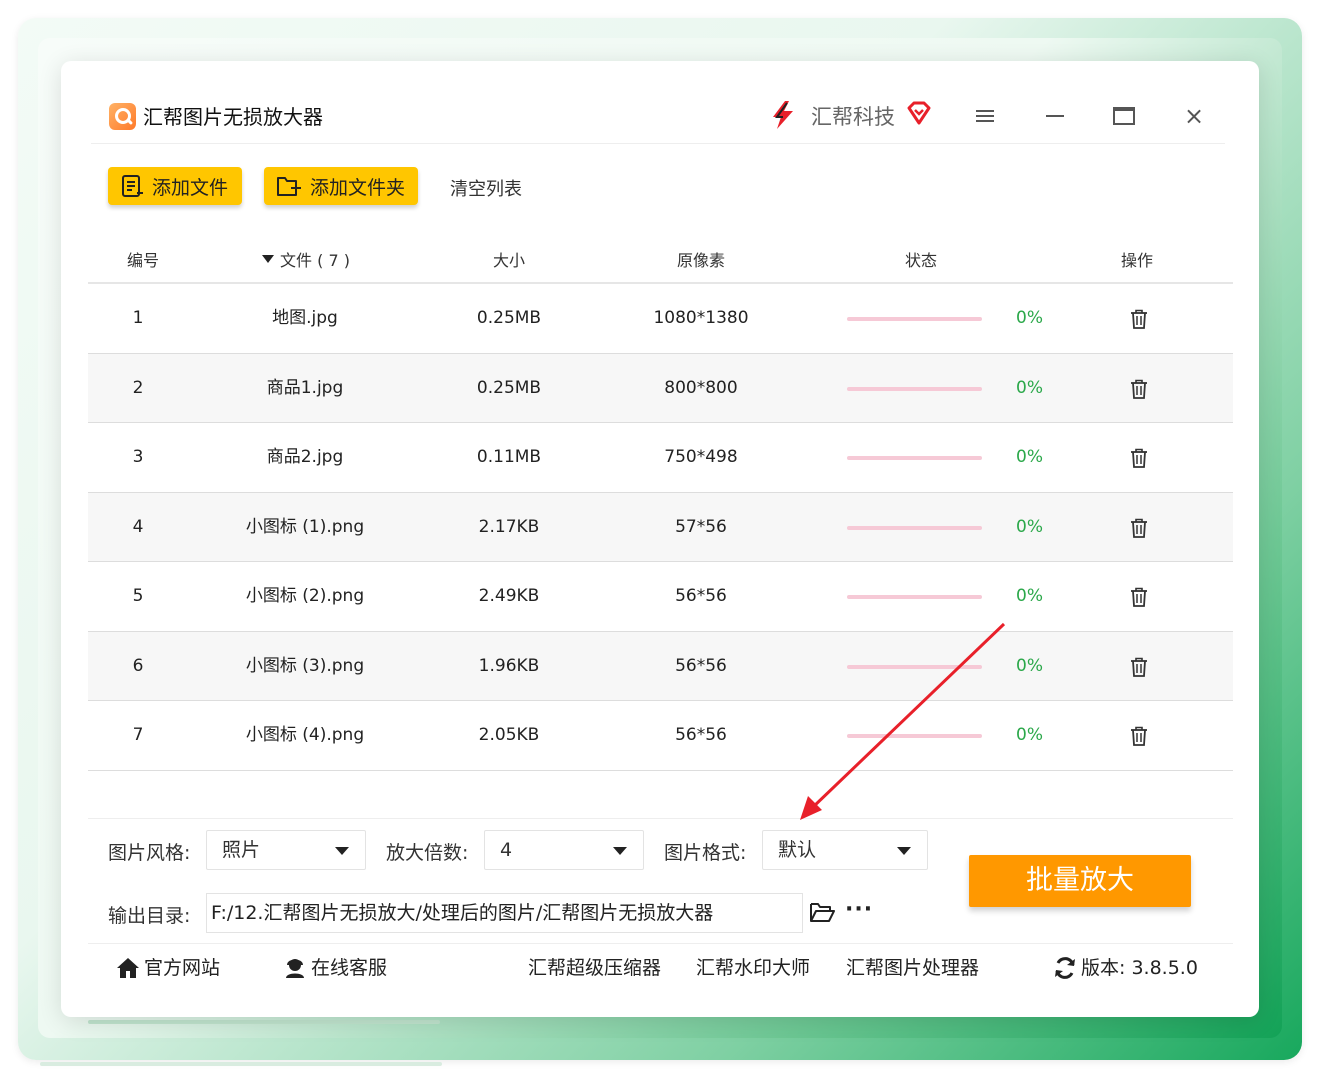 This screenshot has width=1320, height=1078. I want to click on row-index: 2, so click(138, 387).